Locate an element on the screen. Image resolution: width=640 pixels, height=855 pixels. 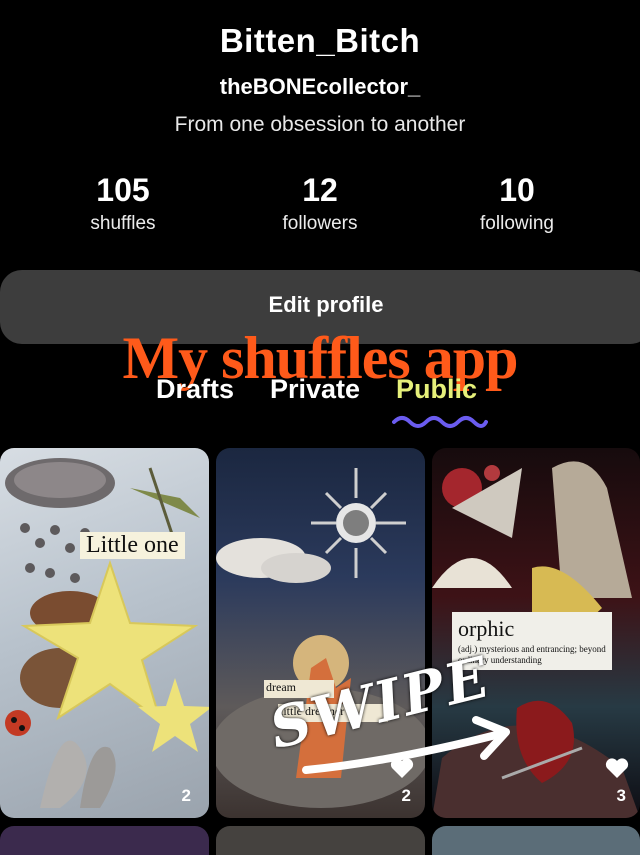
profile-stats: 105 shuffles 12 followers 10 following is located at coordinates (320, 207).